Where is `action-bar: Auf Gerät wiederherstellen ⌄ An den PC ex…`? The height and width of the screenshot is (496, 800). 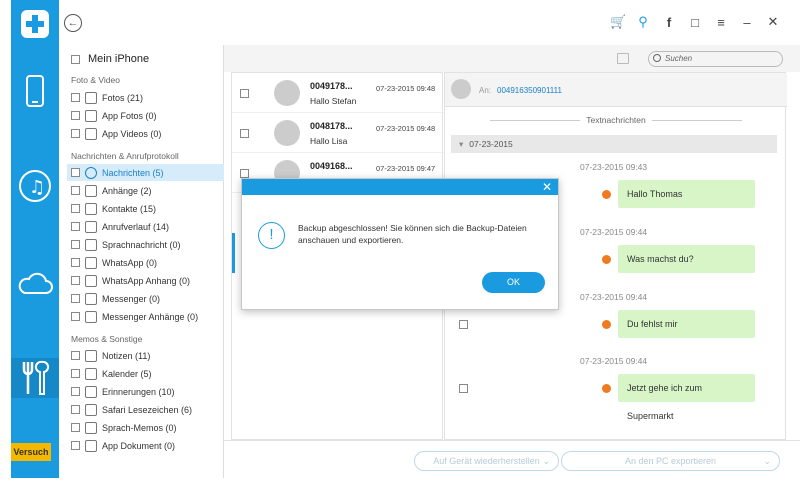 action-bar: Auf Gerät wiederherstellen ⌄ An den PC ex… is located at coordinates (512, 459).